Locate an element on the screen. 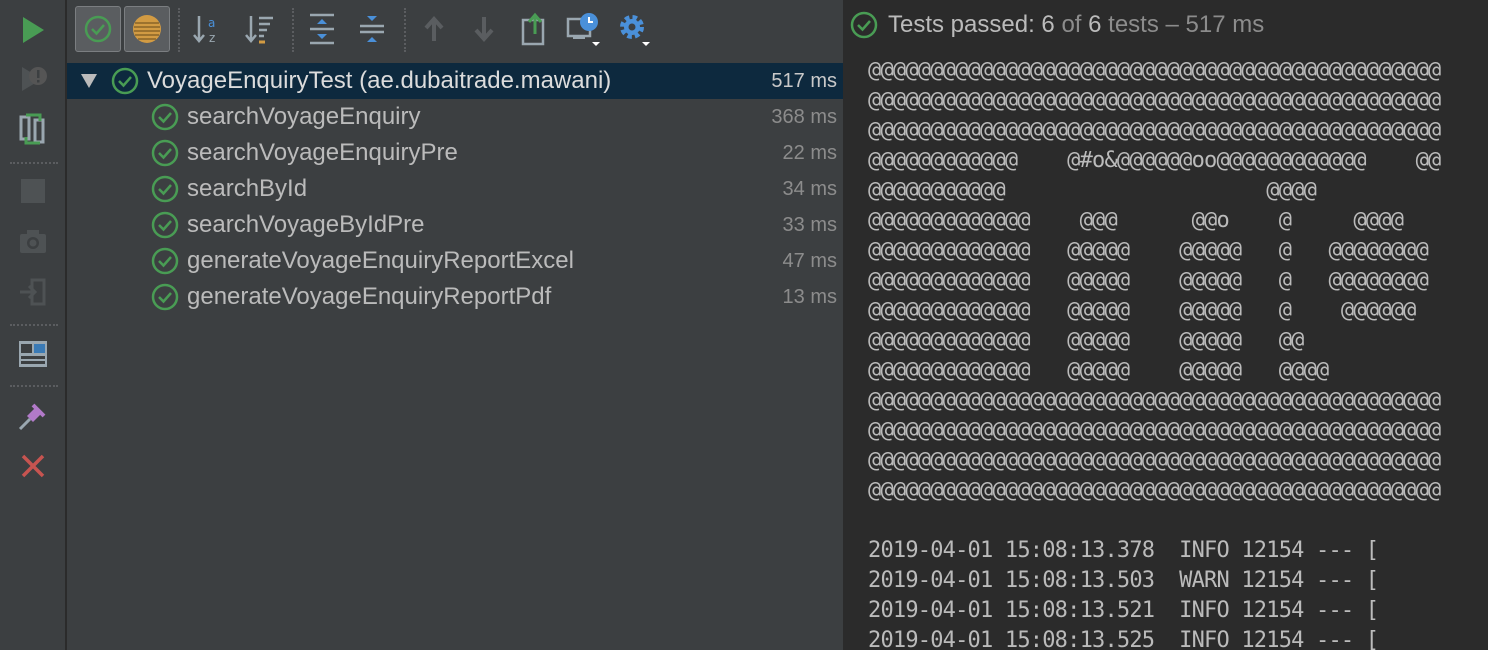  rerun-button is located at coordinates (33, 30).